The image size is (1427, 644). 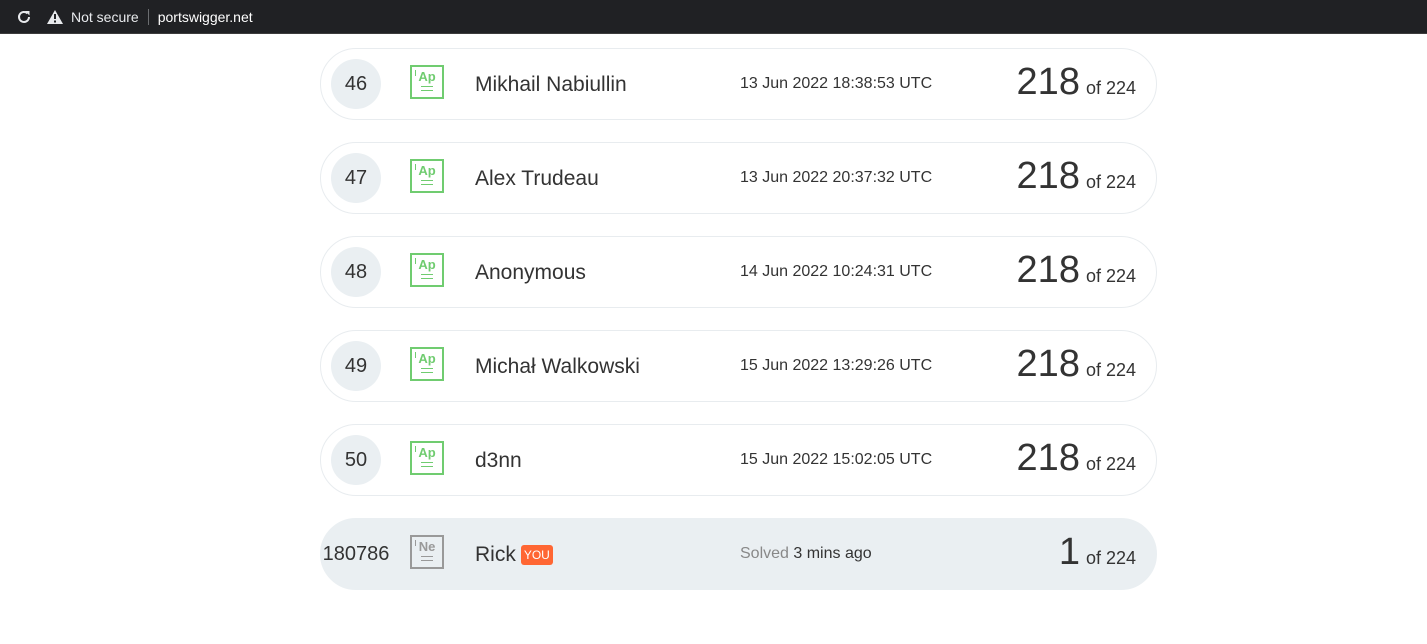 I want to click on solved-time: 3 mins ago, so click(x=832, y=553).